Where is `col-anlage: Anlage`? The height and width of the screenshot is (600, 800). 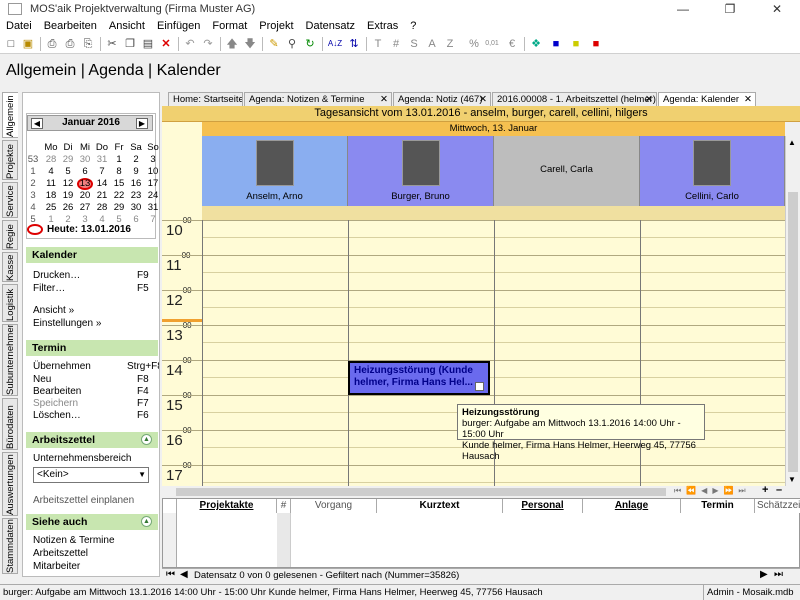 col-anlage: Anlage is located at coordinates (632, 506).